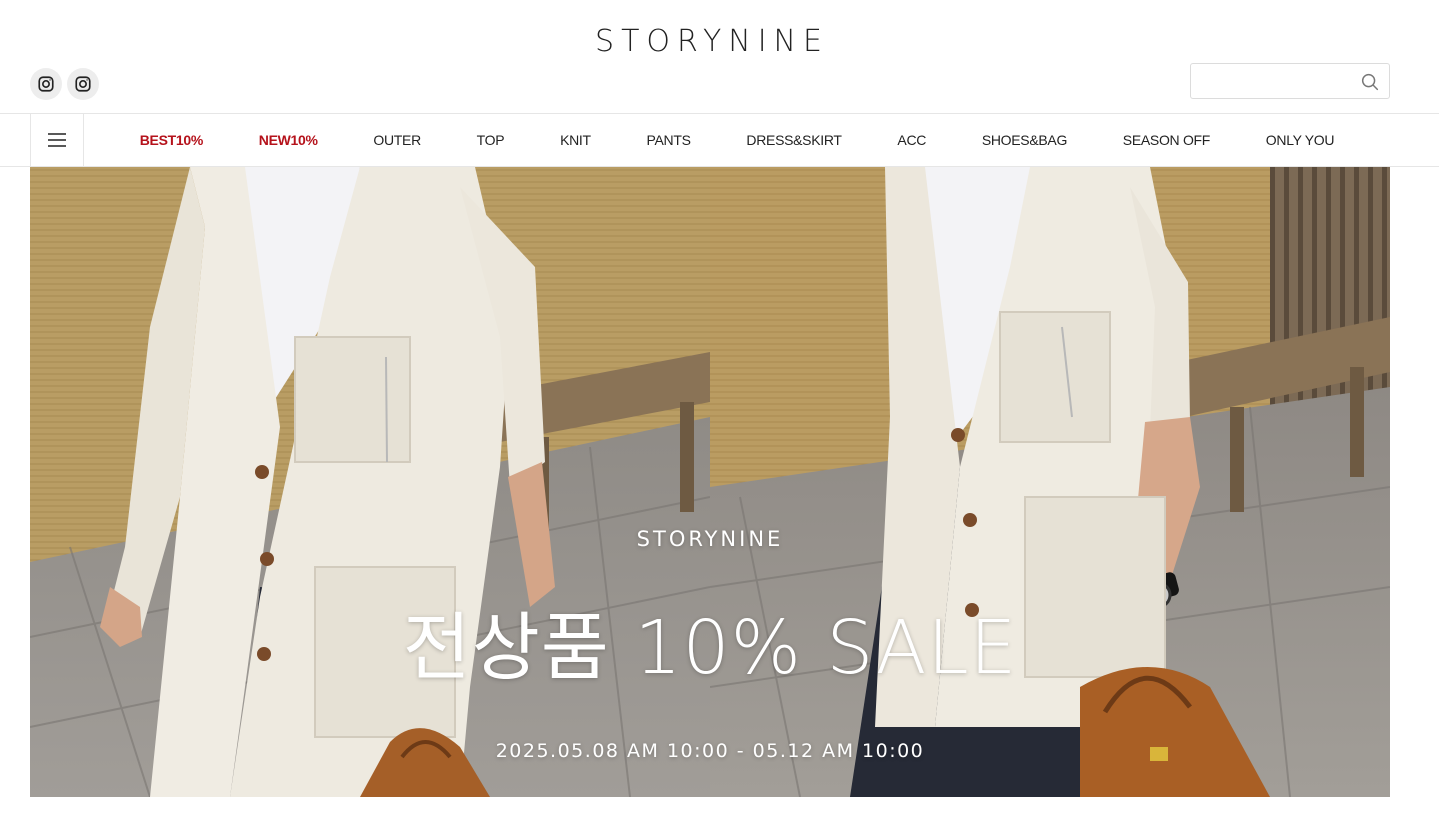 This screenshot has height=813, width=1439. What do you see at coordinates (710, 539) in the screenshot?
I see `banner-brand: STORYNINE` at bounding box center [710, 539].